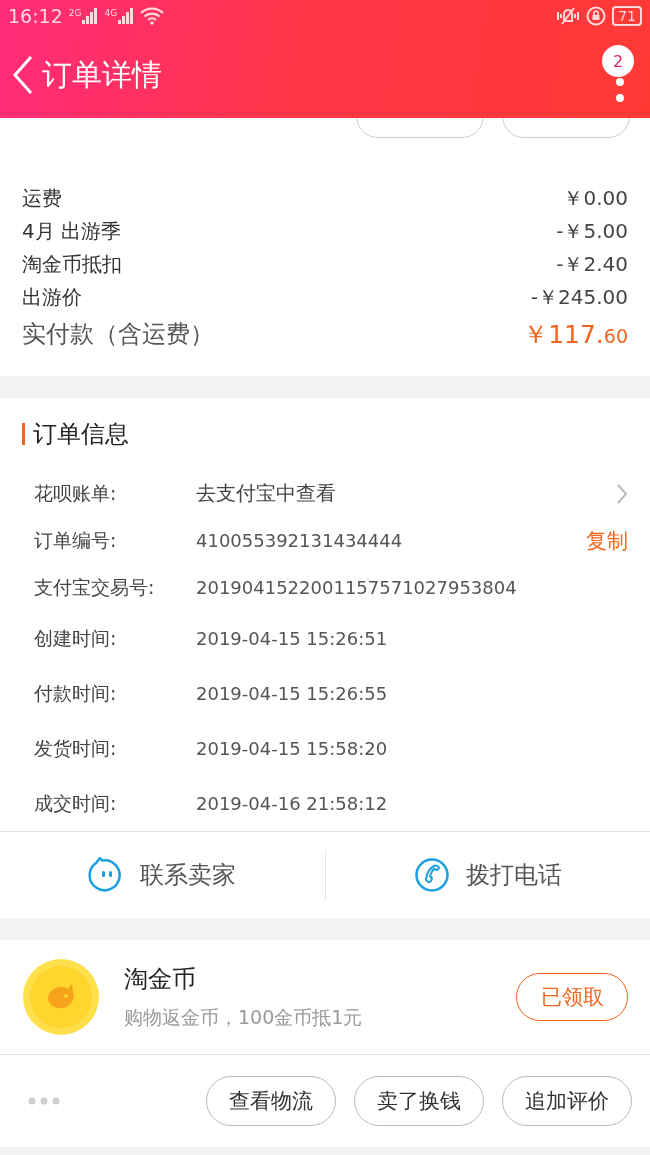 The height and width of the screenshot is (1155, 650). What do you see at coordinates (76, 748) in the screenshot?
I see `info-label: 发货时间:` at bounding box center [76, 748].